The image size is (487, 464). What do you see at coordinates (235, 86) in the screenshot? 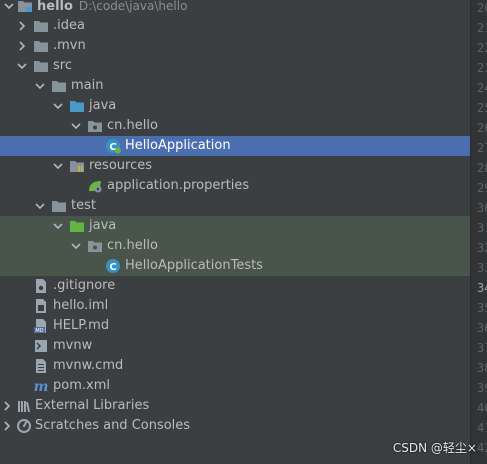
I see `tree-row-main: main` at bounding box center [235, 86].